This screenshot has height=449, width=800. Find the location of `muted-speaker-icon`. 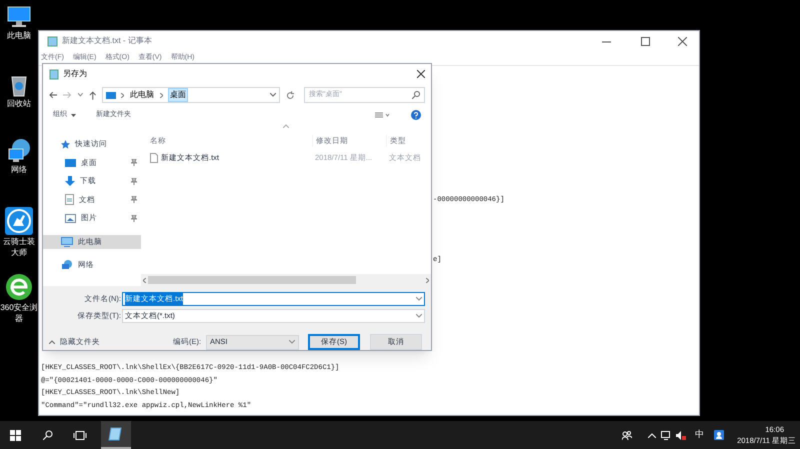

muted-speaker-icon is located at coordinates (681, 435).